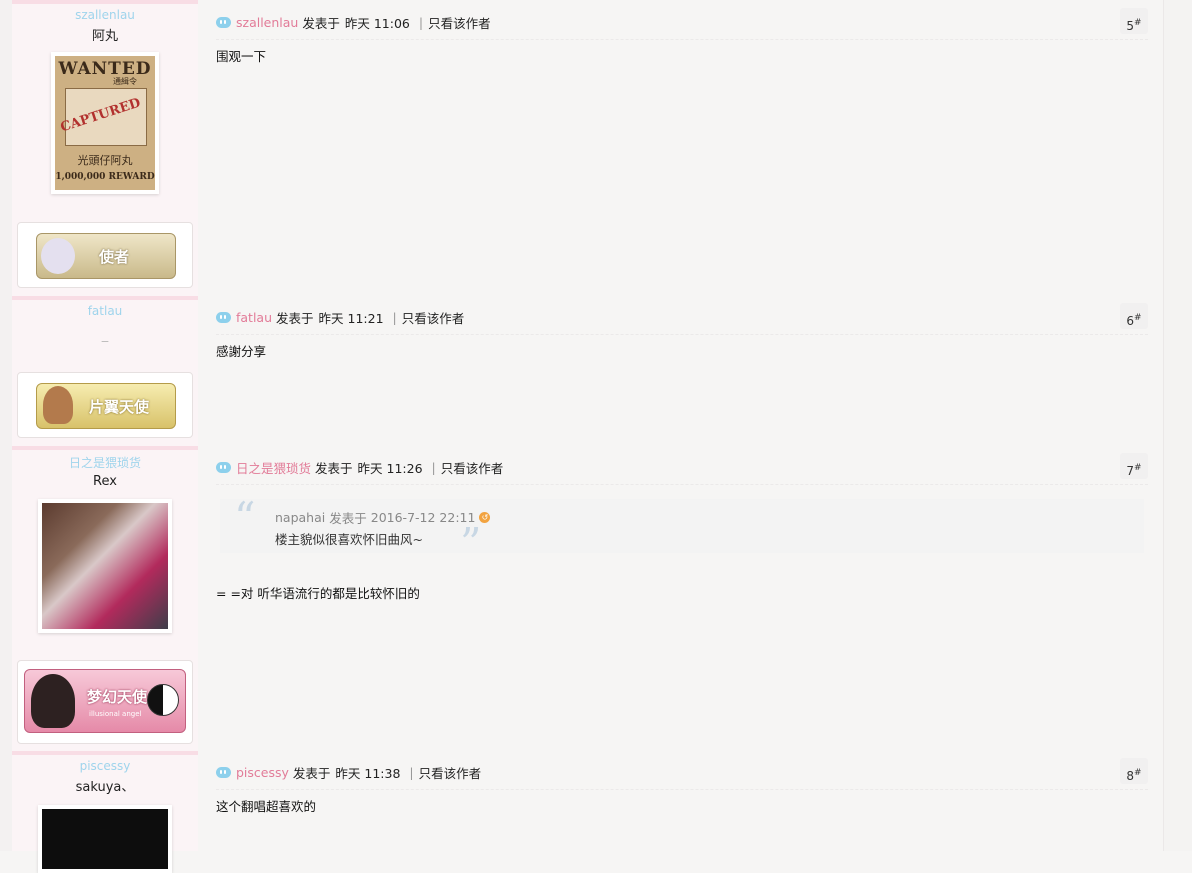  Describe the element at coordinates (114, 257) in the screenshot. I see `medal-label: 使者` at that location.